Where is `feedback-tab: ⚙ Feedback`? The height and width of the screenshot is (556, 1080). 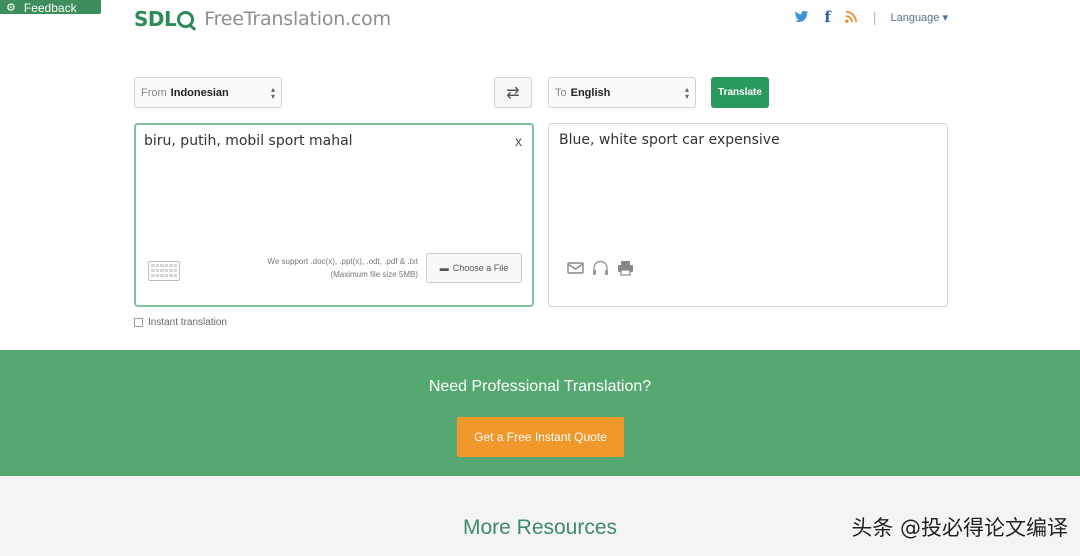
feedback-tab: ⚙ Feedback is located at coordinates (50, 7).